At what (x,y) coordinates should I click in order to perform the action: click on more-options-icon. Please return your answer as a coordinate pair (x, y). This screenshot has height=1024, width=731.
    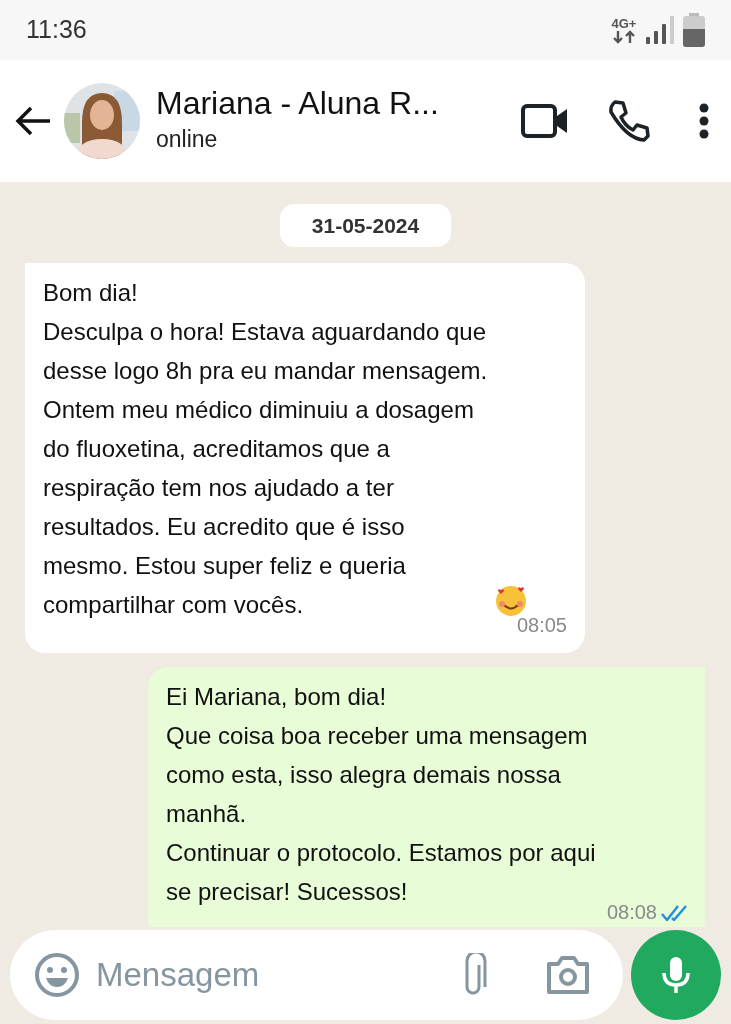
    Looking at the image, I should click on (704, 121).